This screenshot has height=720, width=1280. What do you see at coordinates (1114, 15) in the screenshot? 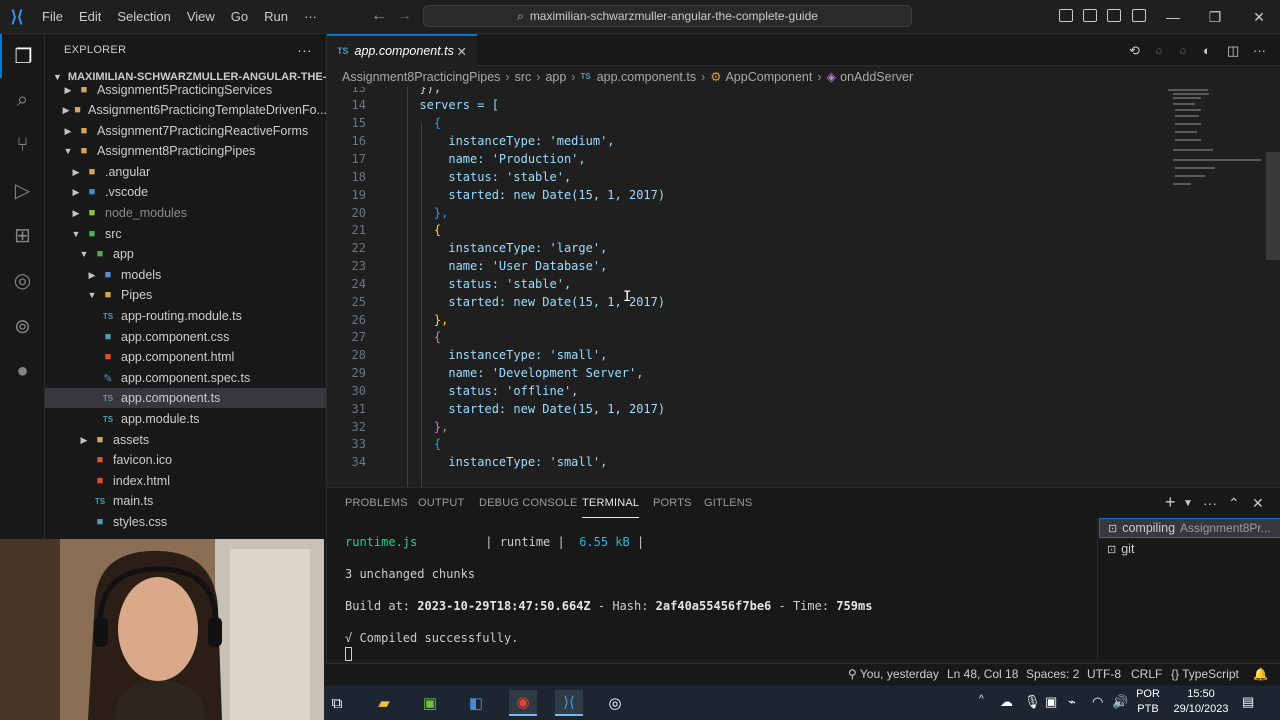
I see `toggle-secondary-sidebar-icon` at bounding box center [1114, 15].